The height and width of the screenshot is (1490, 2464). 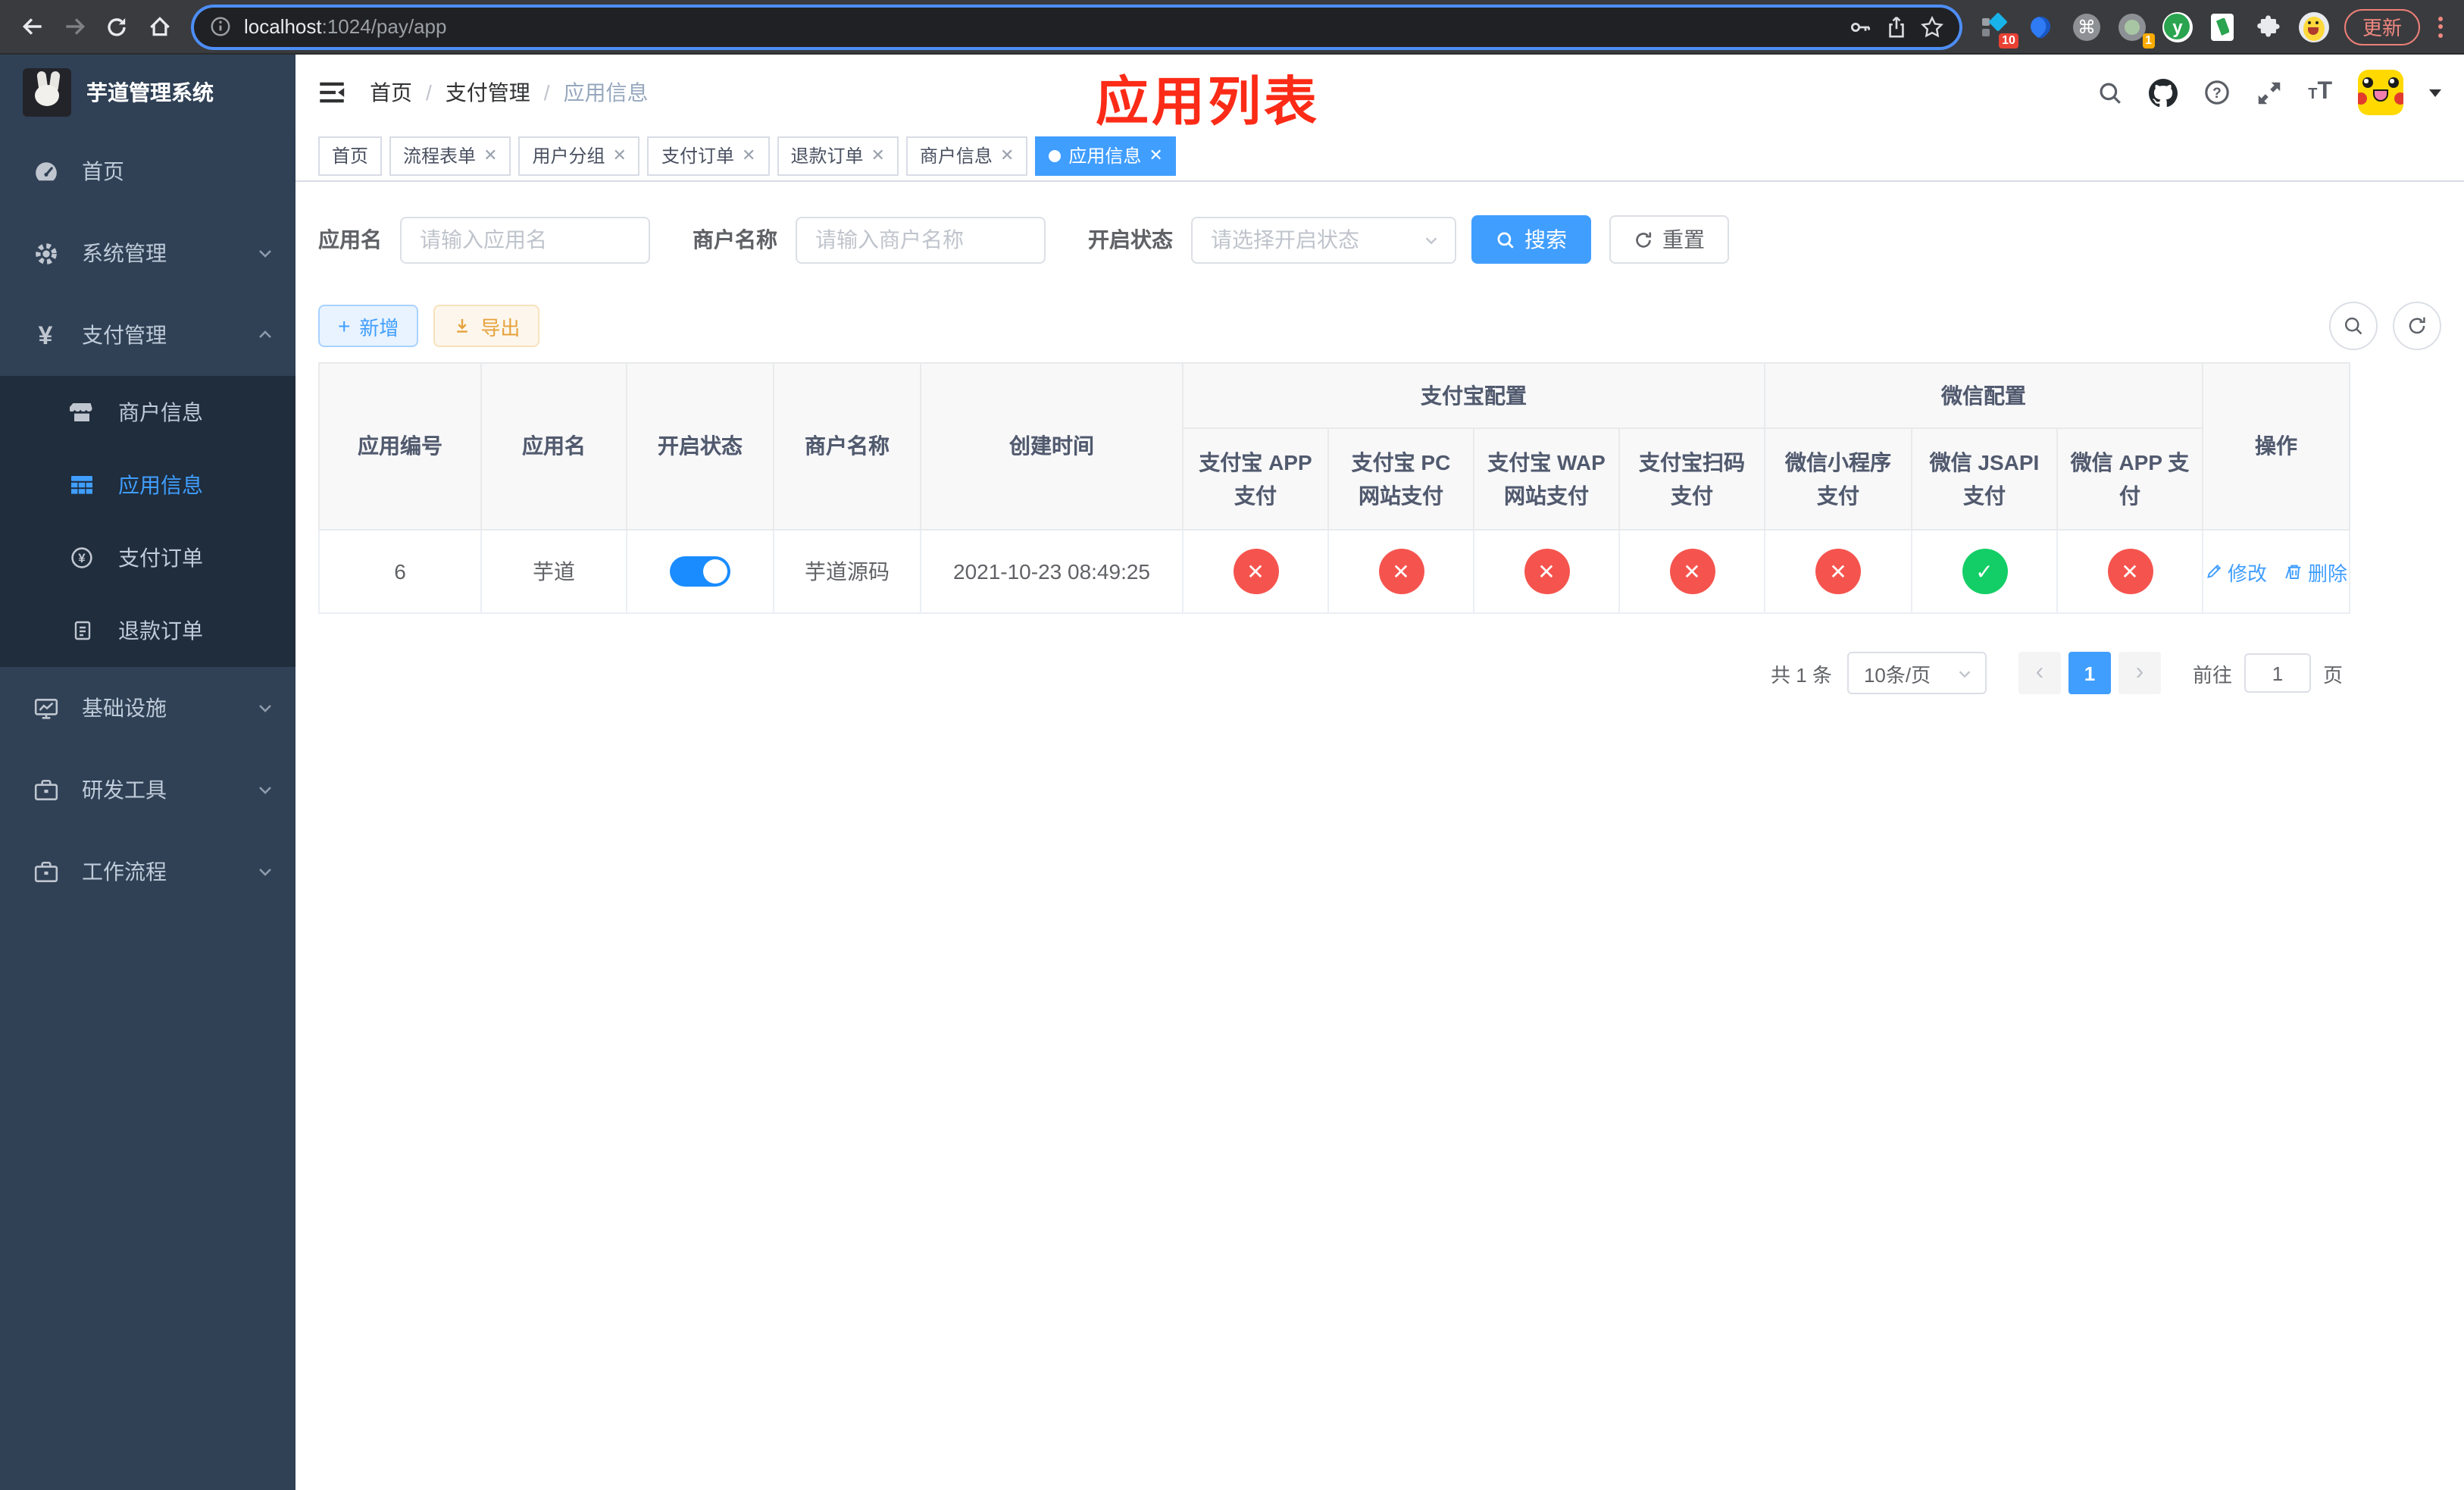 I want to click on user-menu-caret-icon, so click(x=2435, y=95).